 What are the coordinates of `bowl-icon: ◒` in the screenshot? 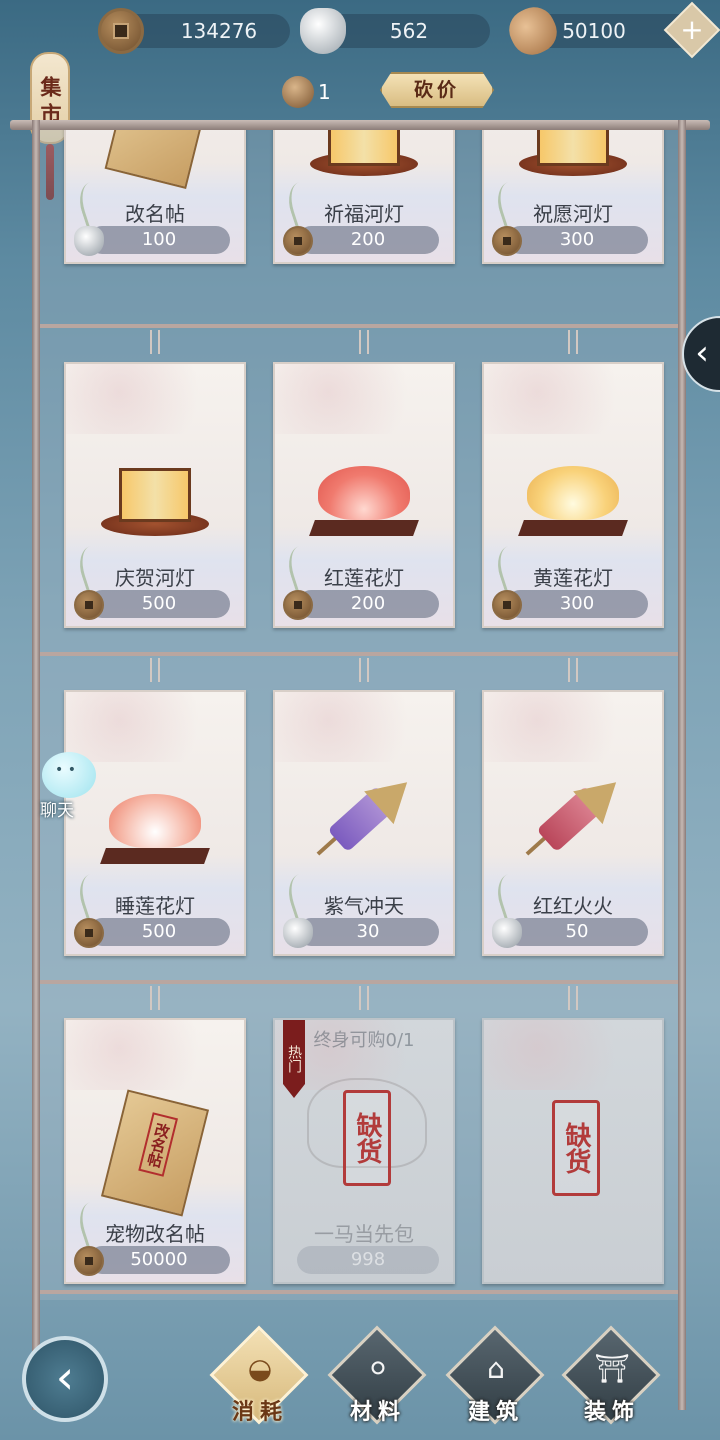 It's located at (260, 1368).